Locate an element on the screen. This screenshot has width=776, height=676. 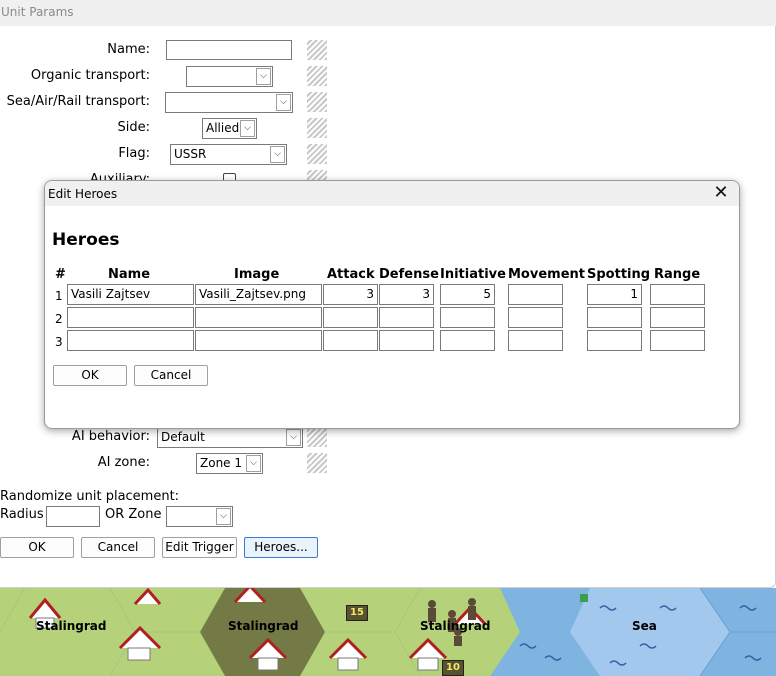
ai-zone-select: Zone 1 ⌵ is located at coordinates (229, 463).